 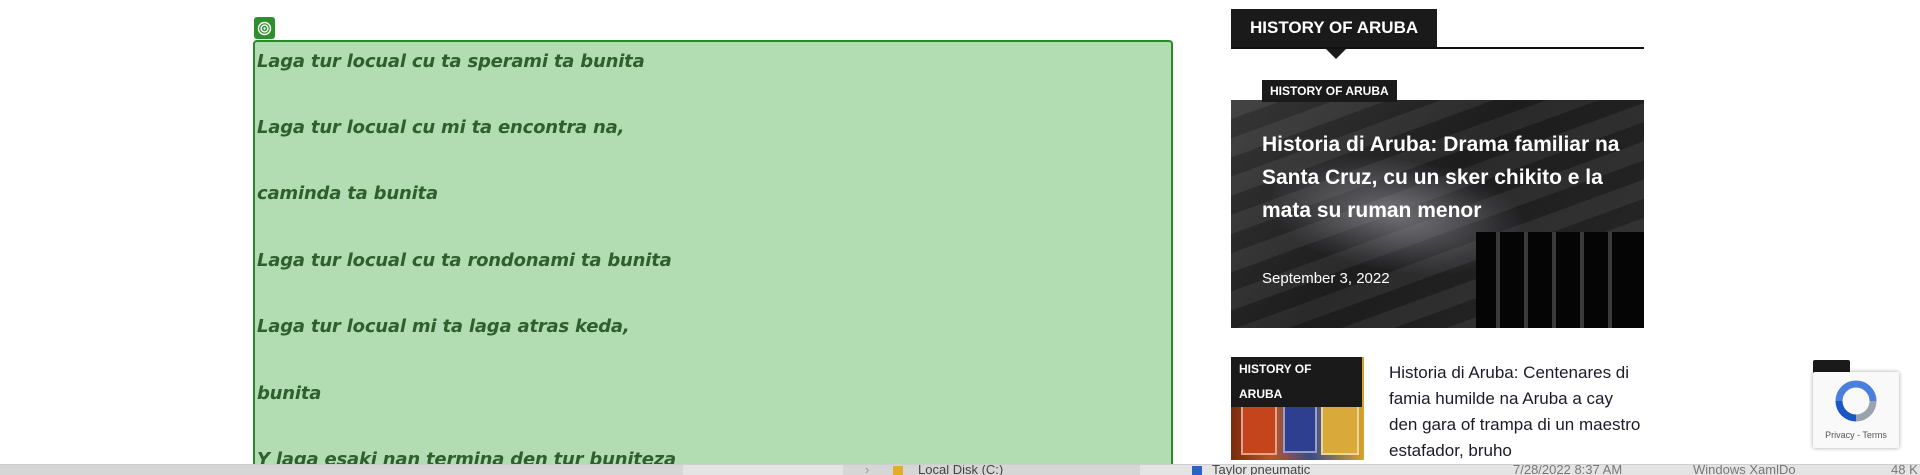 What do you see at coordinates (1560, 280) in the screenshot?
I see `jail-bars-image` at bounding box center [1560, 280].